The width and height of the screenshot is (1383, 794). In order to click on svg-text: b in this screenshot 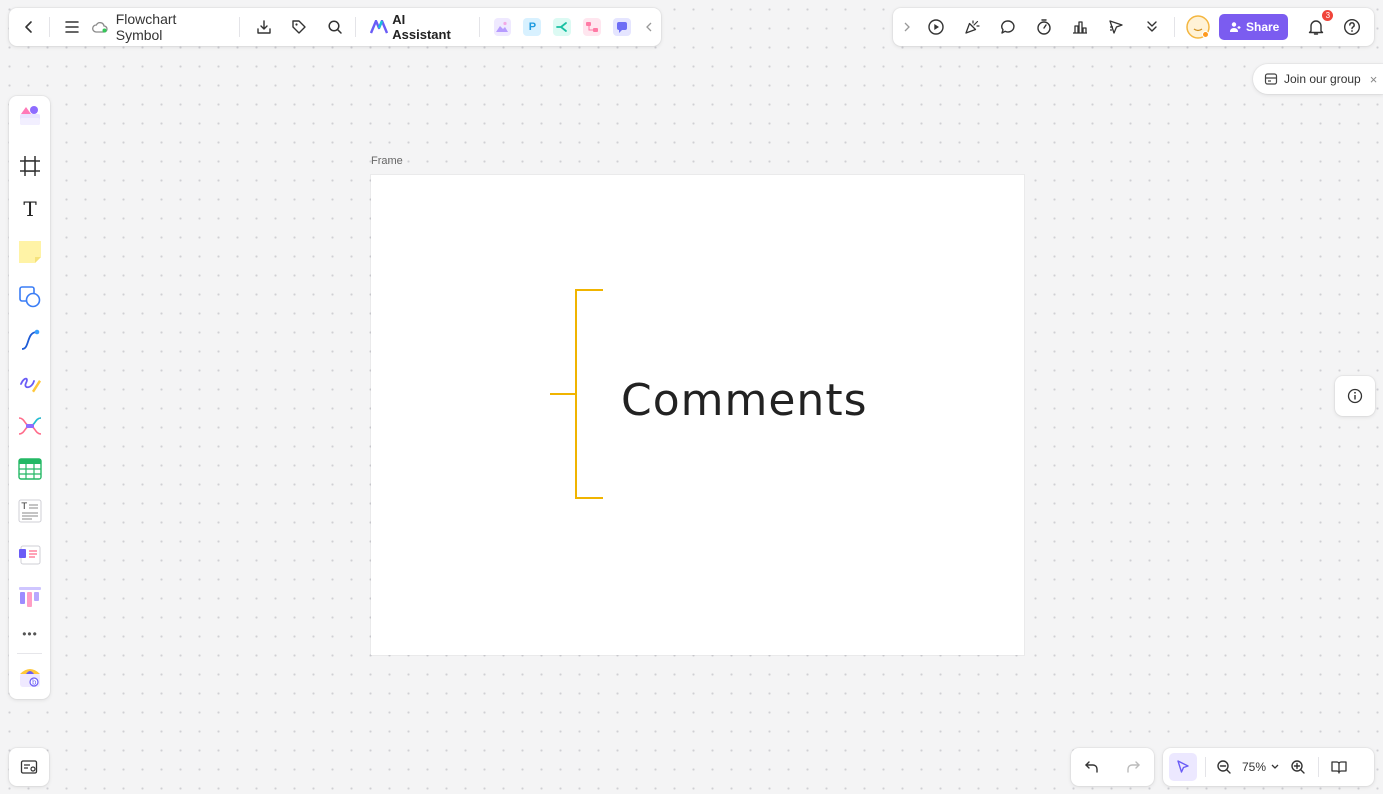, I will do `click(34, 683)`.